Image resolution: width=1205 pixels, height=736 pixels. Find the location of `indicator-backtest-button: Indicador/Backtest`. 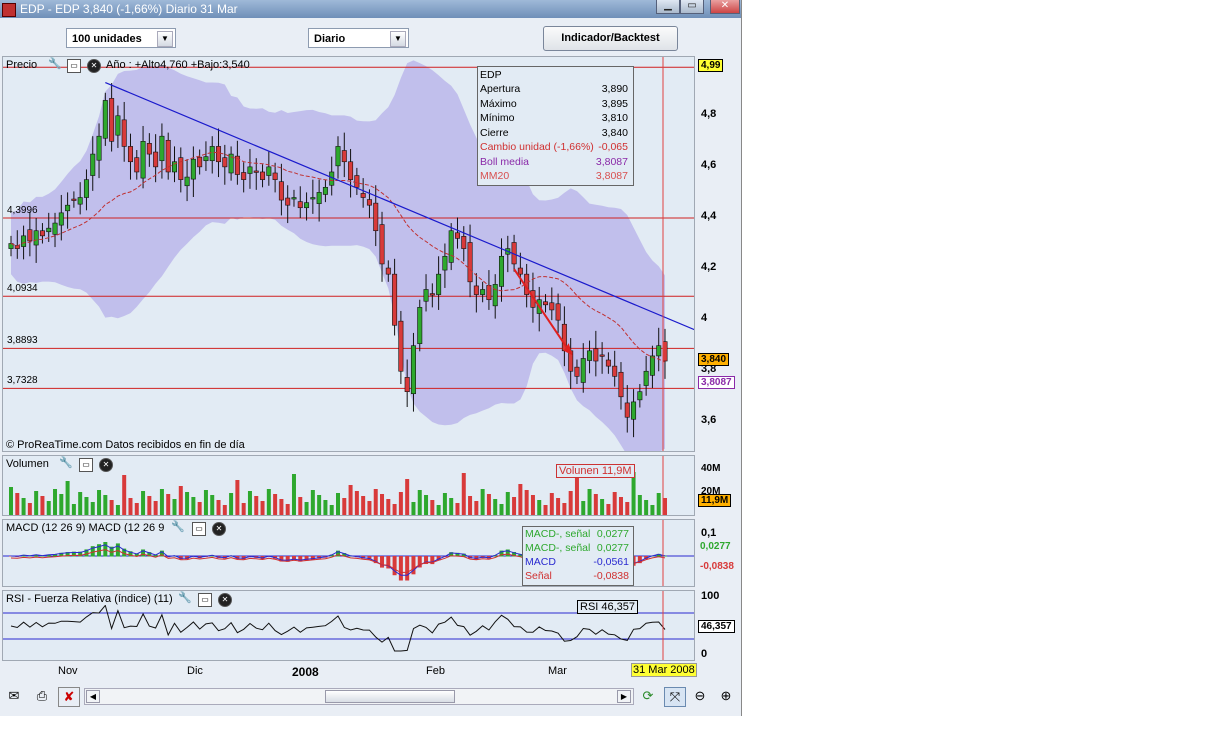

indicator-backtest-button: Indicador/Backtest is located at coordinates (610, 38).